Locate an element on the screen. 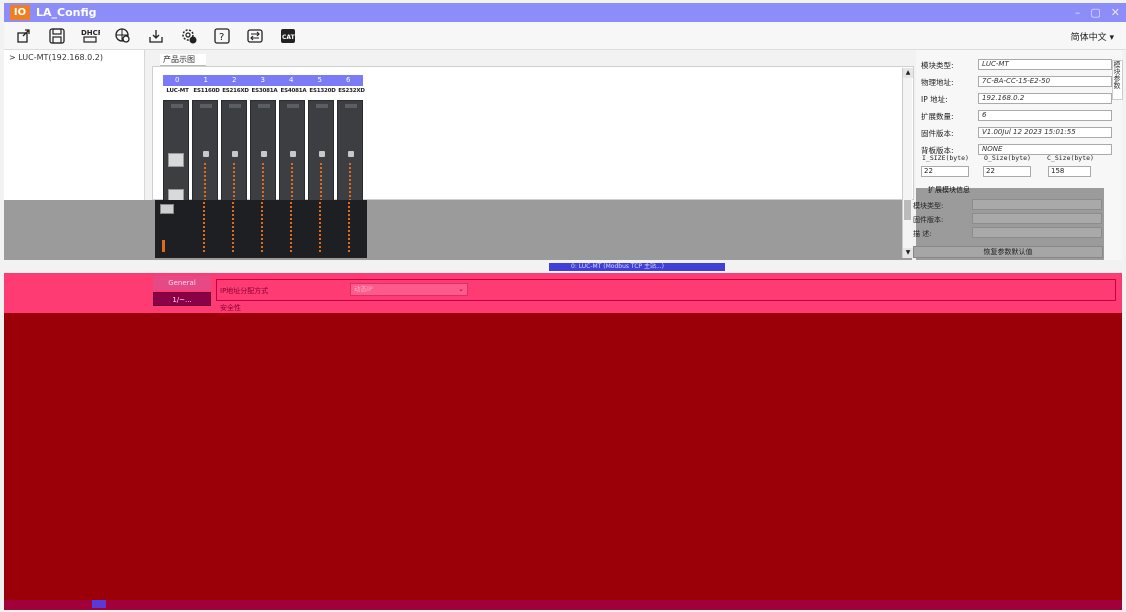 This screenshot has width=1126, height=612. download-icon is located at coordinates (156, 36).